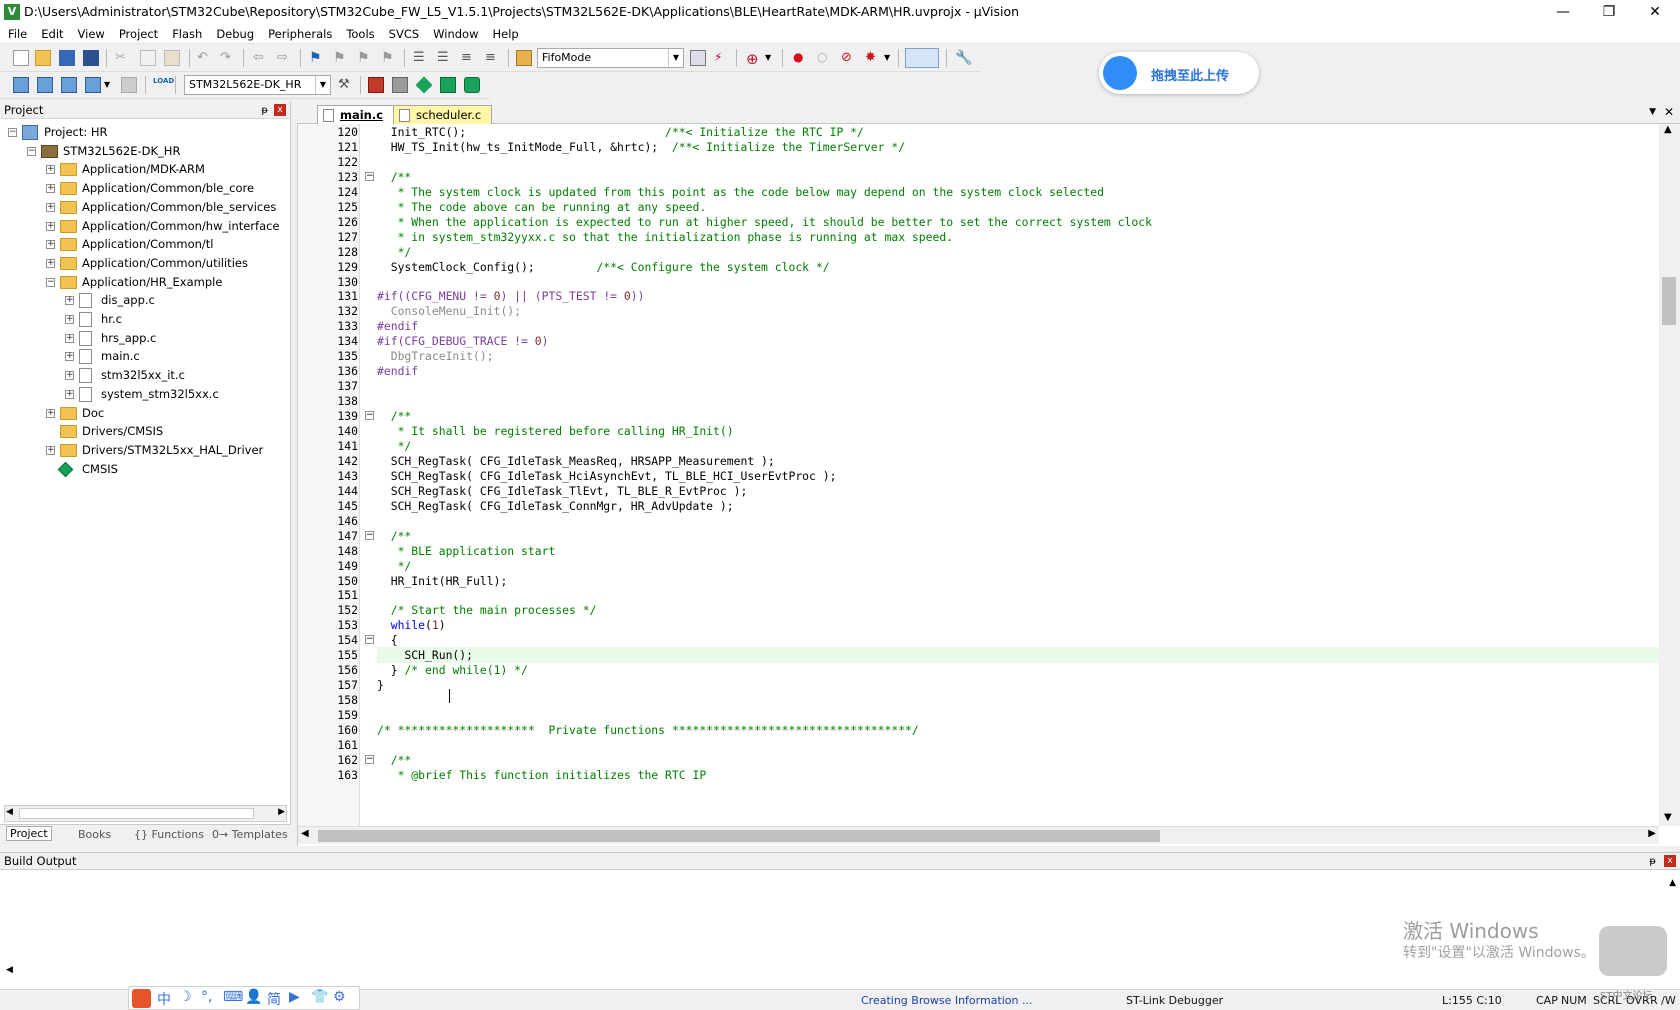 This screenshot has height=1010, width=1680. What do you see at coordinates (261, 58) in the screenshot?
I see `nav-back-icon: ⇦` at bounding box center [261, 58].